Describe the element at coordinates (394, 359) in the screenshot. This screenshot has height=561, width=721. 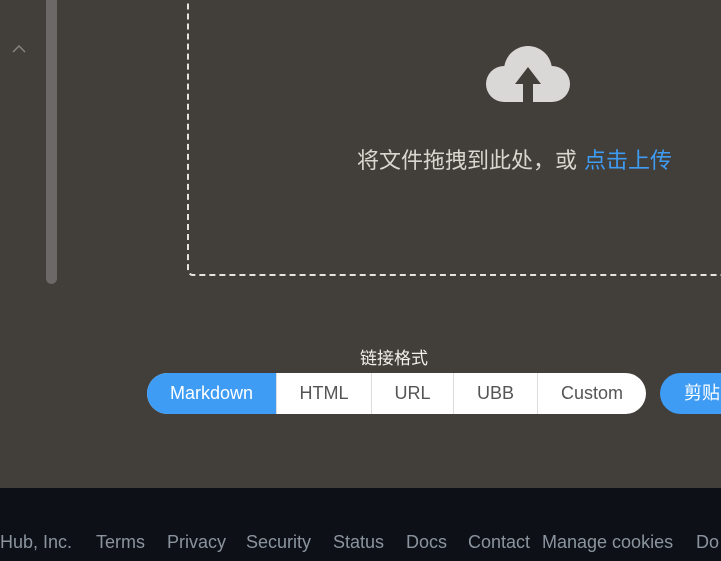
I see `link-format-title: 链接格式` at that location.